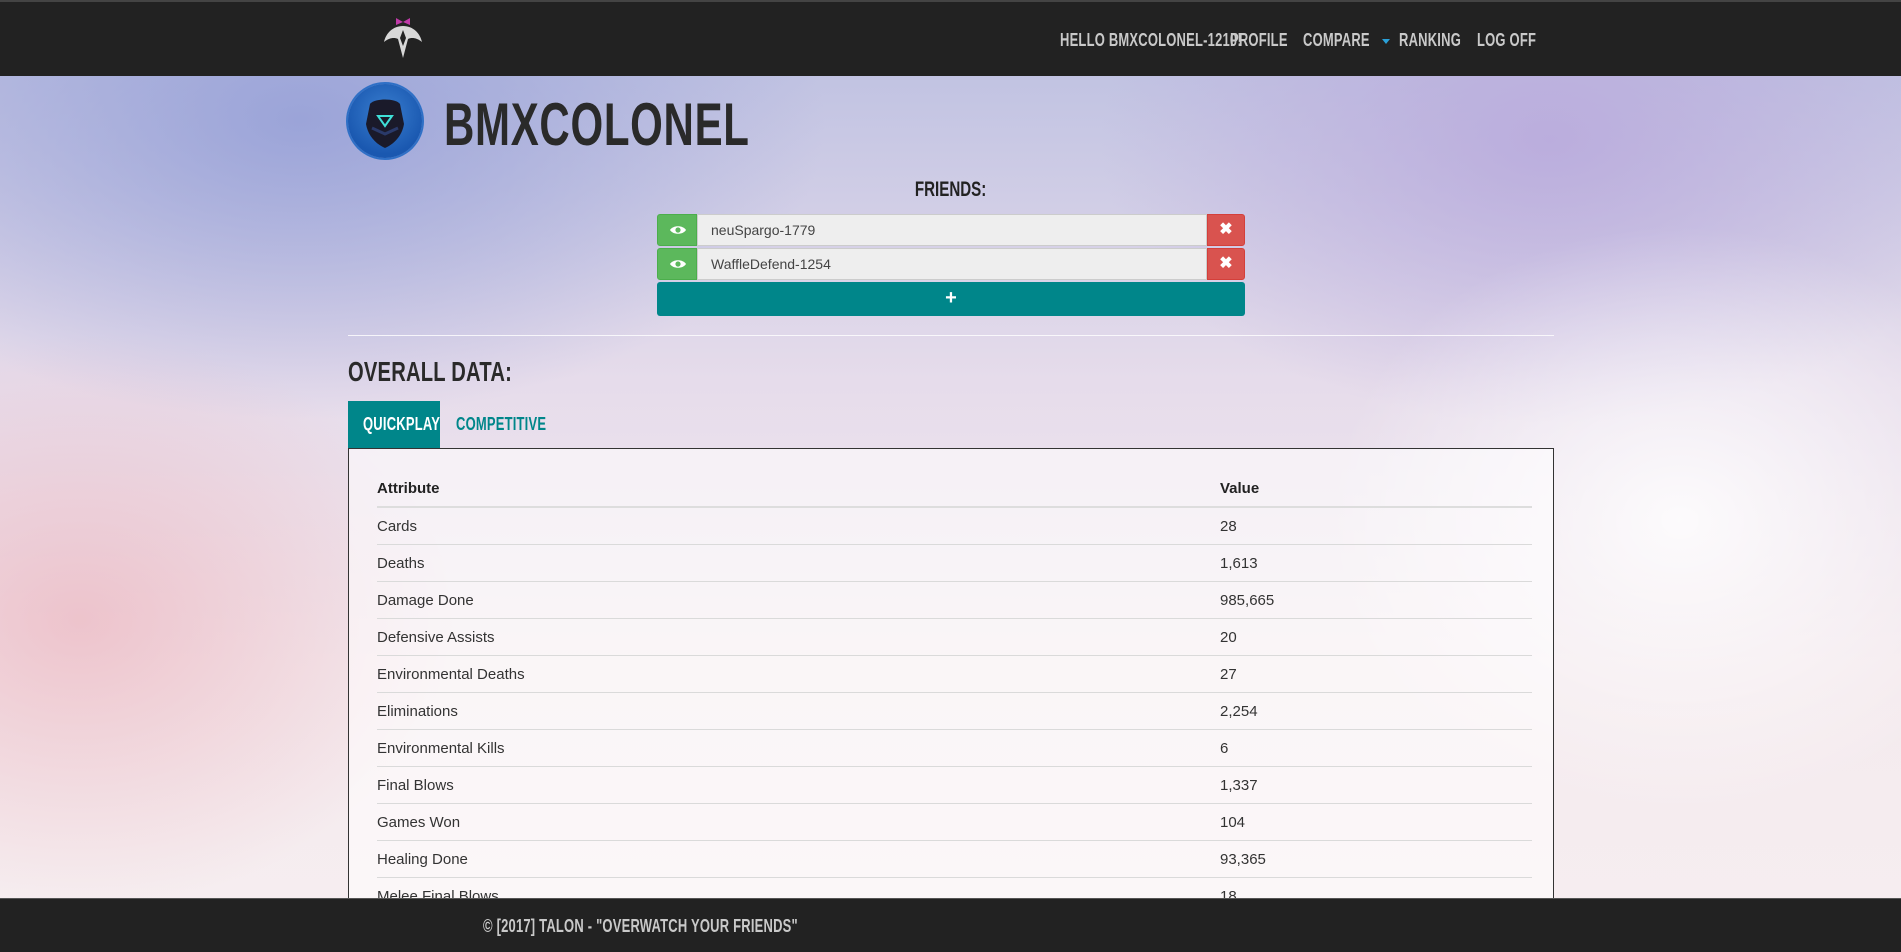 The width and height of the screenshot is (1901, 952). I want to click on friend-row: WaffleDefend-1254 ✖, so click(951, 264).